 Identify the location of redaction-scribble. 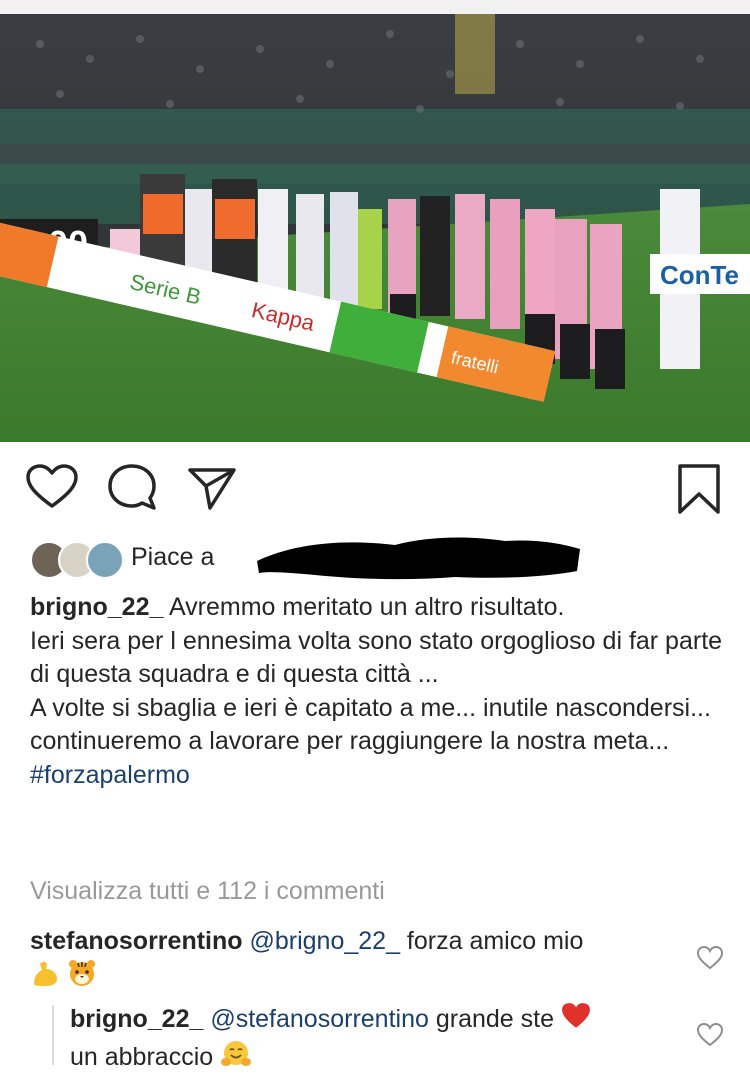
(418, 558).